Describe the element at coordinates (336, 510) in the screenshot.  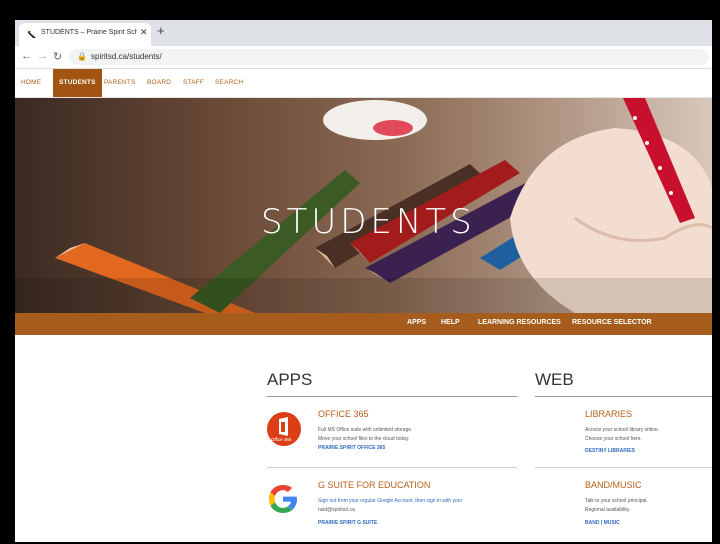
I see `g-suite-desc-2: nsid@spiritsd.ca` at that location.